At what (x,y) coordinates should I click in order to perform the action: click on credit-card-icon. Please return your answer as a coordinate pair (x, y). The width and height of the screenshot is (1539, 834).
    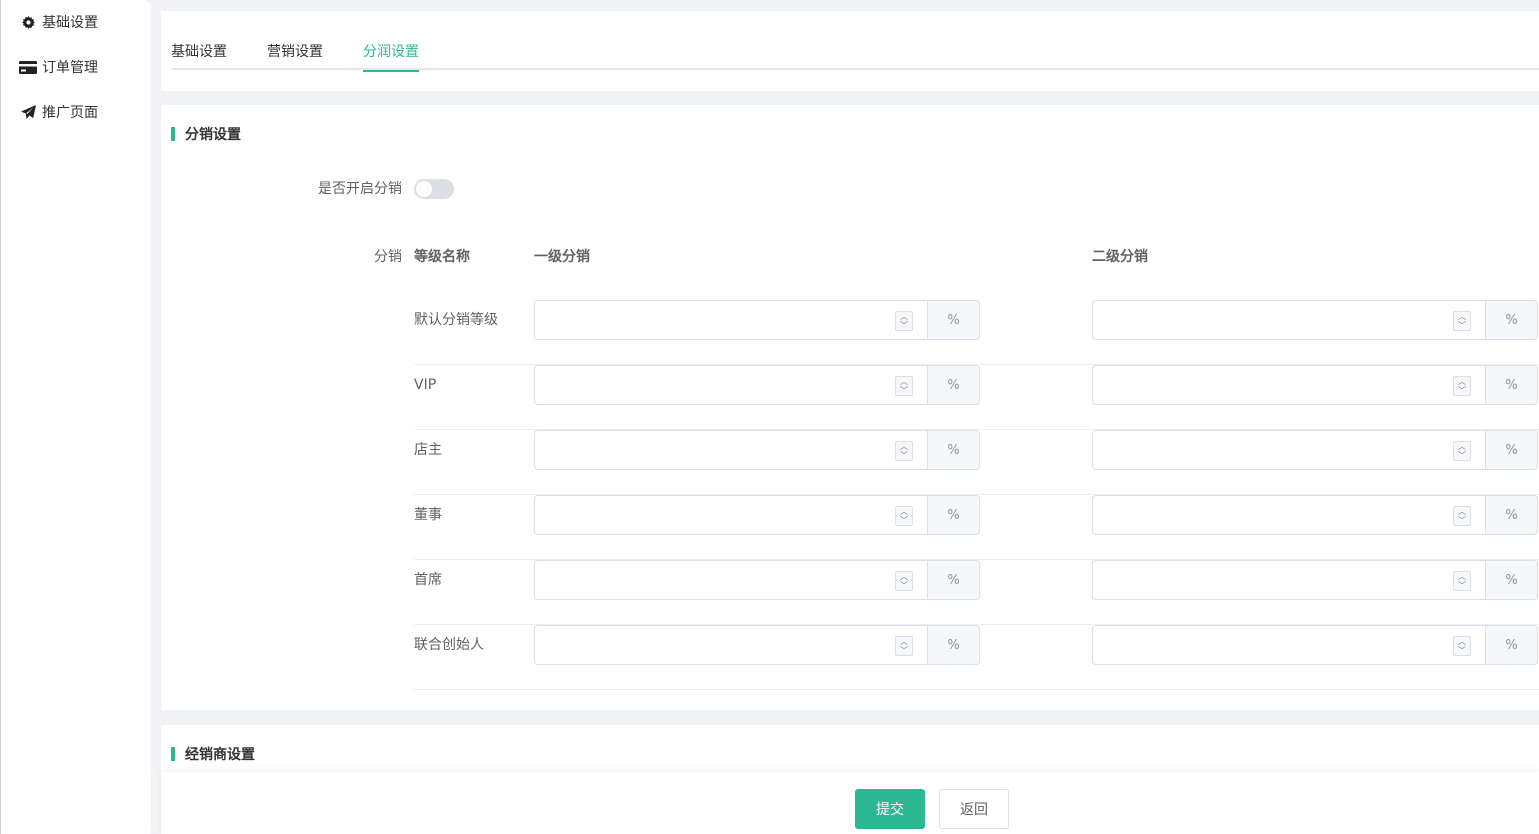
    Looking at the image, I should click on (28, 67).